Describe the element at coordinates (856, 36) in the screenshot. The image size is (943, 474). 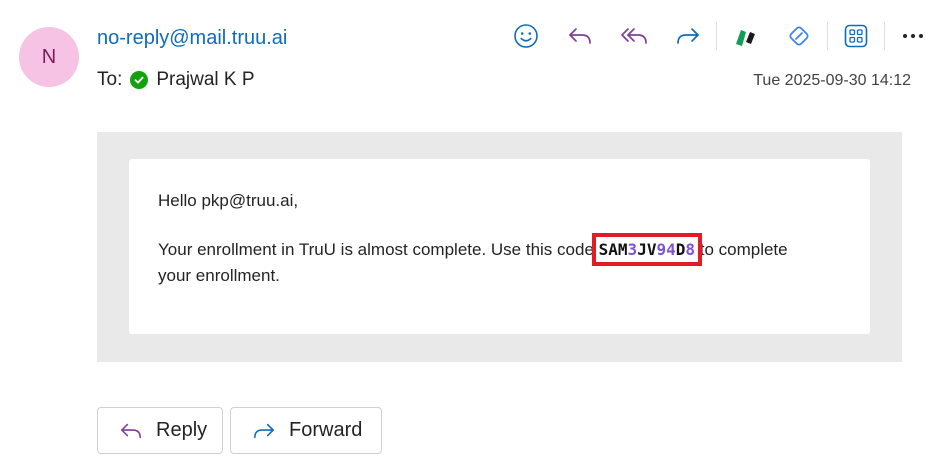
I see `apps-grid-icon` at that location.